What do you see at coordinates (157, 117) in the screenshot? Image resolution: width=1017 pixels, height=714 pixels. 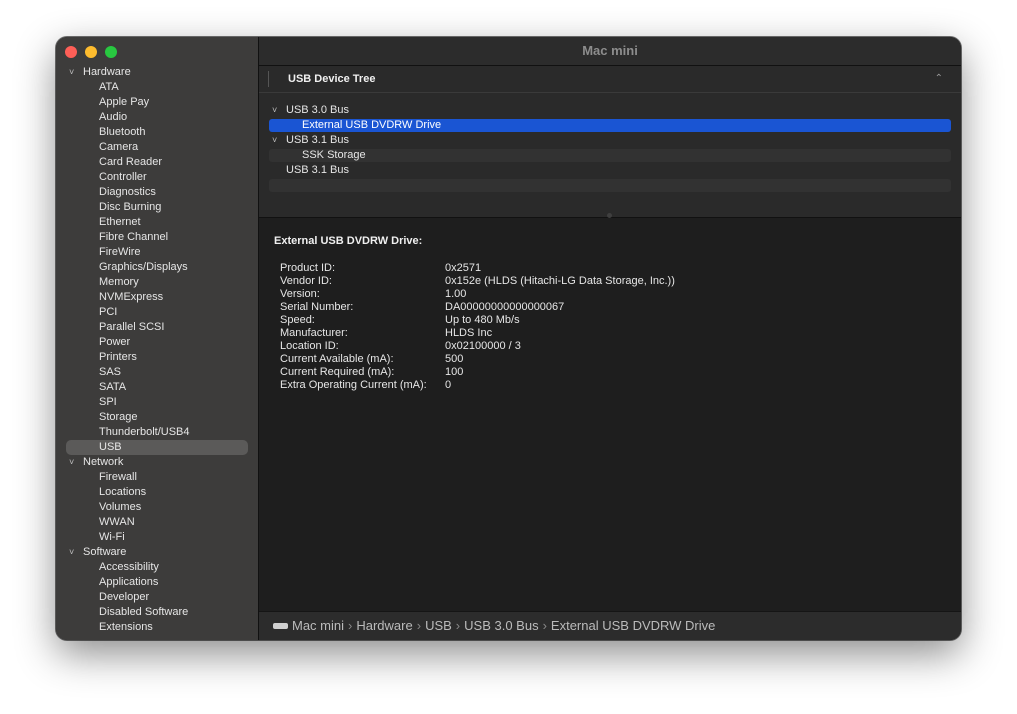 I see `sidebar-item-audio: Audio` at bounding box center [157, 117].